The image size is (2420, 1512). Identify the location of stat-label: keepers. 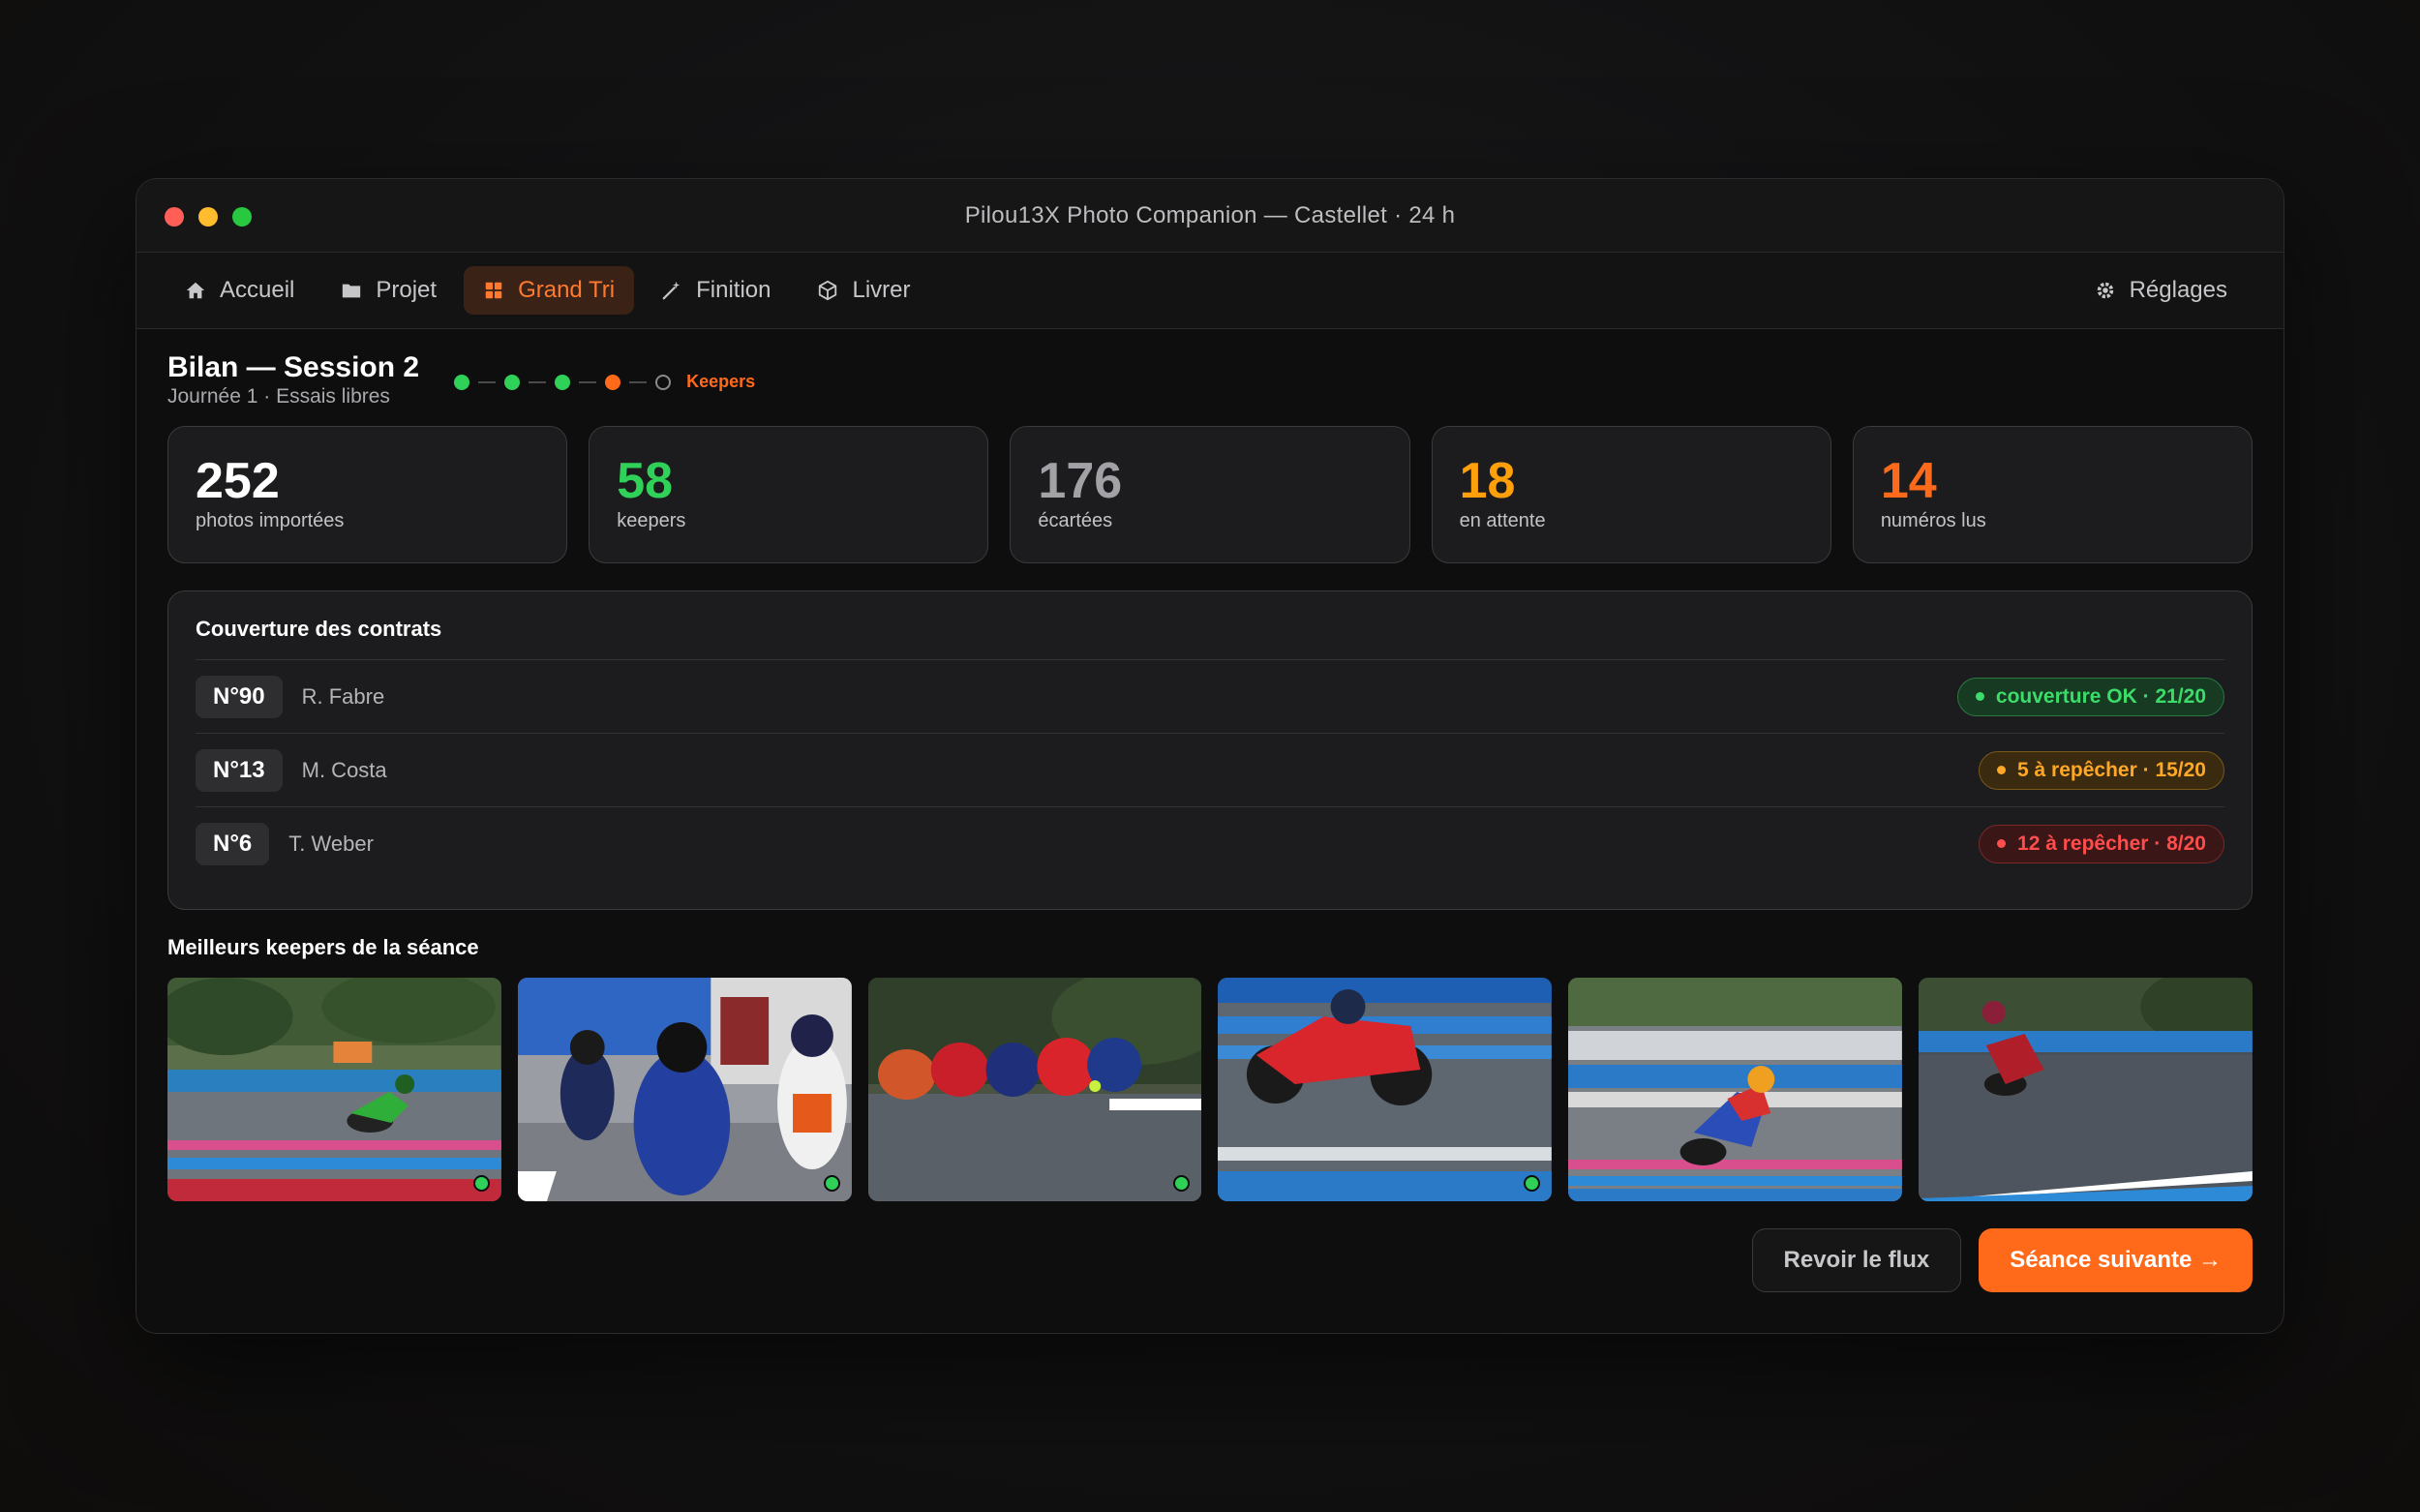
(651, 520).